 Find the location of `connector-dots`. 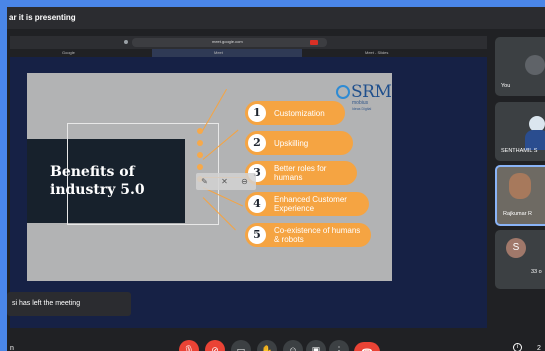

connector-dots is located at coordinates (201, 168).